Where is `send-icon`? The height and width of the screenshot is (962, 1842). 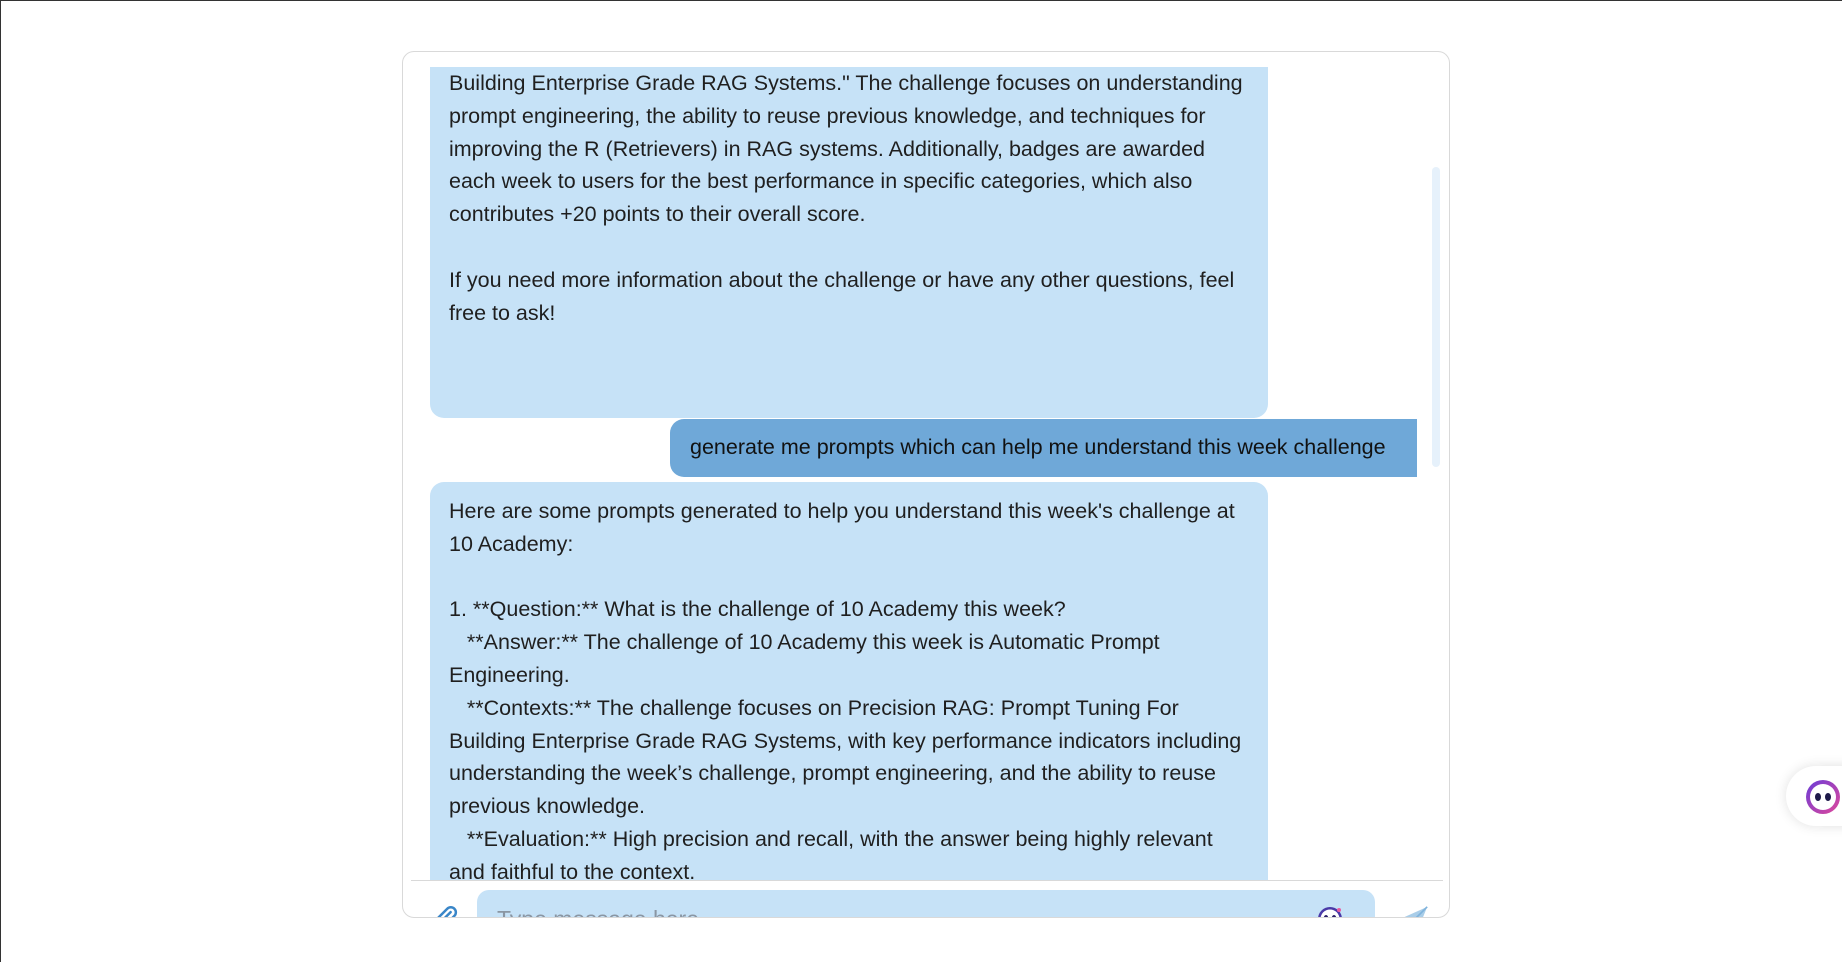
send-icon is located at coordinates (1416, 911).